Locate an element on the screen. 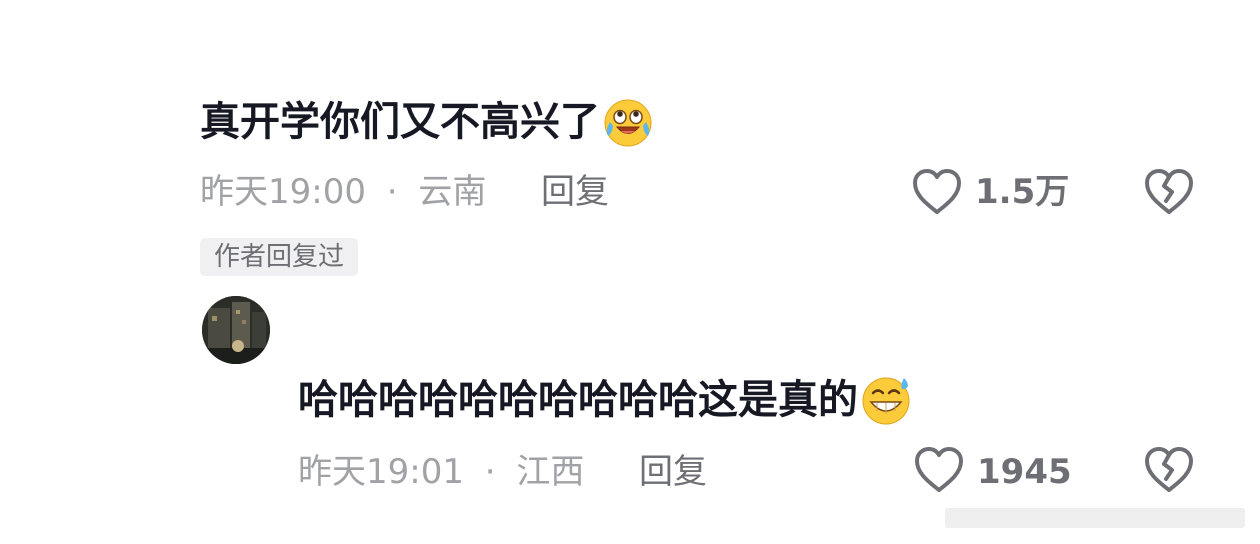 This screenshot has width=1260, height=544. watermark is located at coordinates (1095, 518).